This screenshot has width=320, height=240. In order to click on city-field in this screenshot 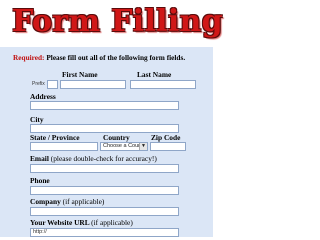, I will do `click(104, 128)`.